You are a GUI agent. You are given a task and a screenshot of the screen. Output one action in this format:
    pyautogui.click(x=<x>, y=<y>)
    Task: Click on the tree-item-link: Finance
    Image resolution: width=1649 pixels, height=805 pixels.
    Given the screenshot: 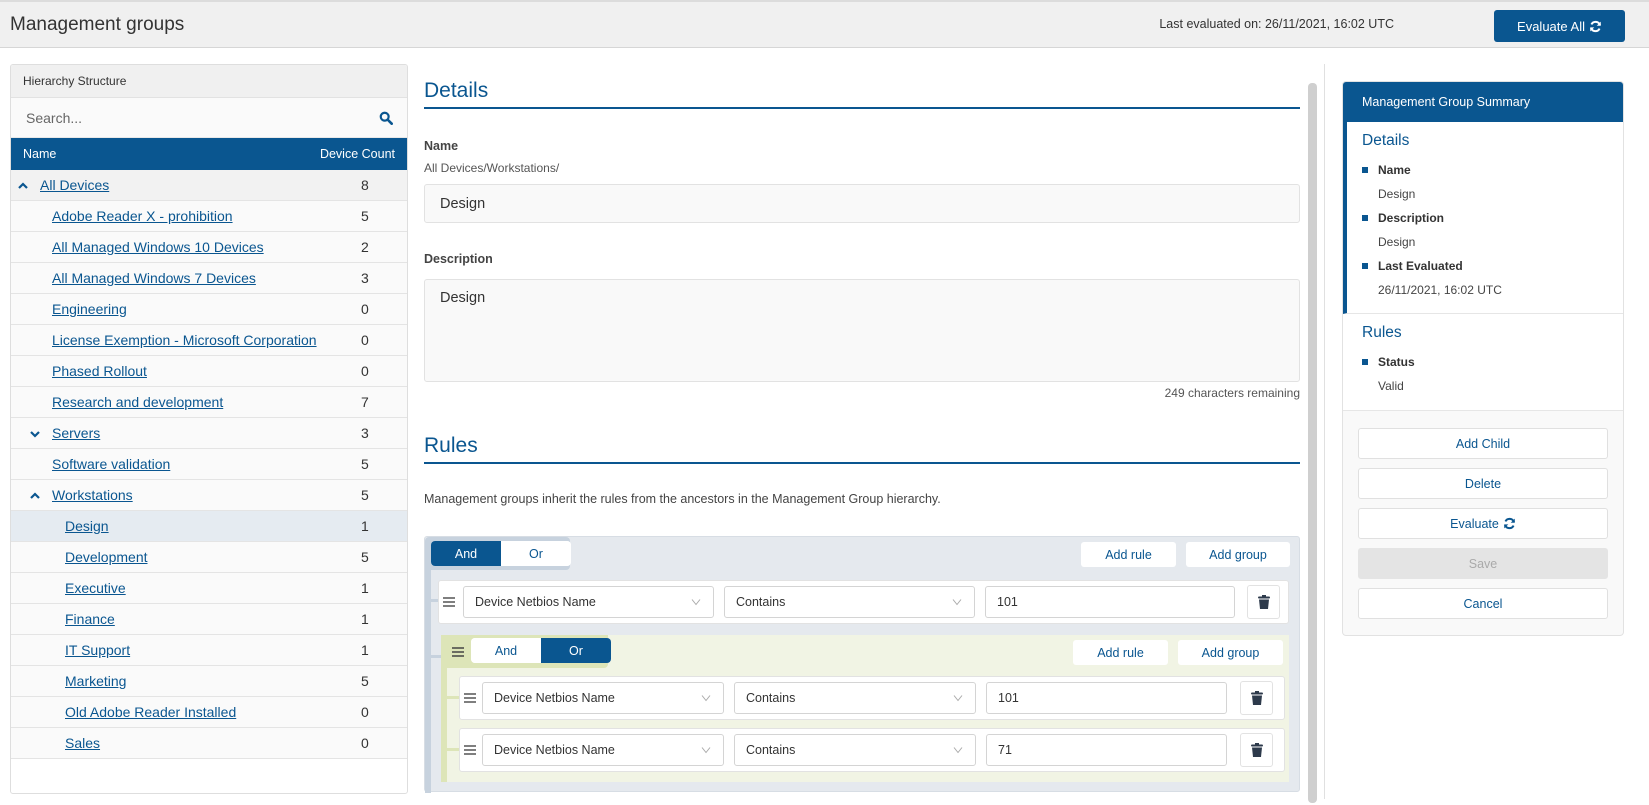 What is the action you would take?
    pyautogui.click(x=90, y=619)
    